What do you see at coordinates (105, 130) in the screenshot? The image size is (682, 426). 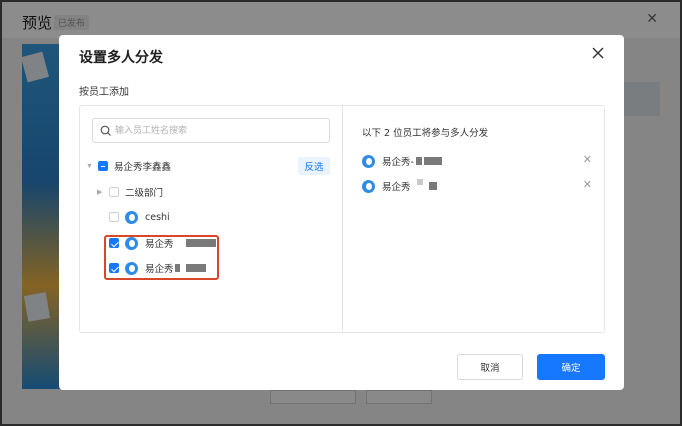 I see `search-icon` at bounding box center [105, 130].